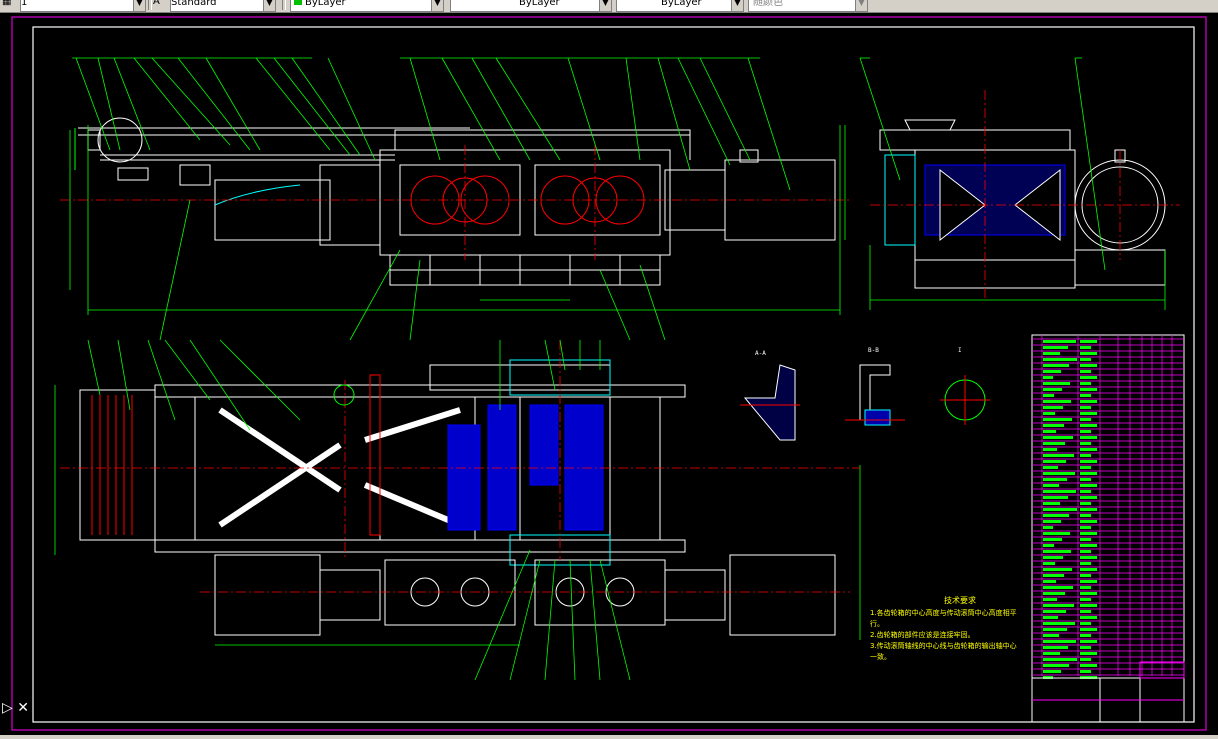 Image resolution: width=1218 pixels, height=739 pixels. What do you see at coordinates (943, 613) in the screenshot?
I see `tech-req-line: 1.各齿轮箱的中心高度与传动滚筒中心高度相平` at bounding box center [943, 613].